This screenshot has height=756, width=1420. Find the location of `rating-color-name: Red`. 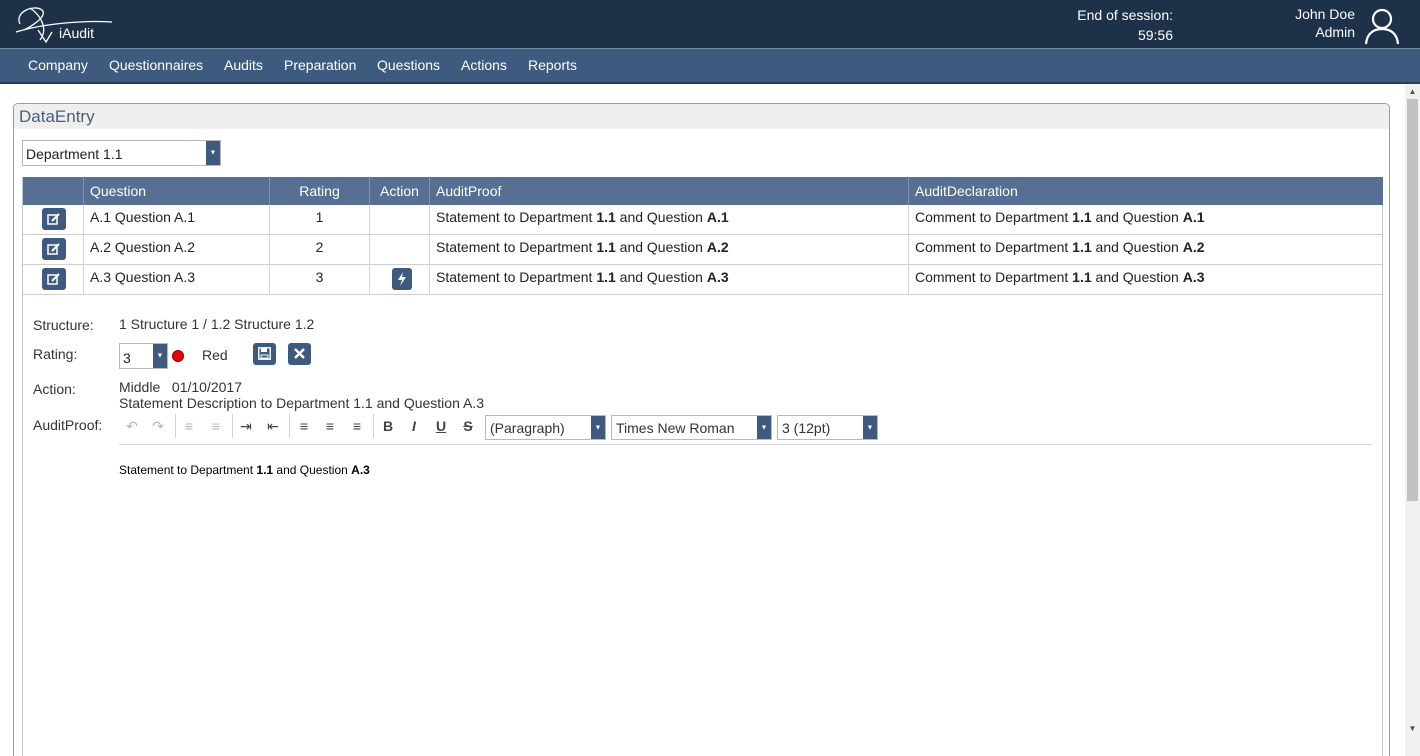

rating-color-name: Red is located at coordinates (215, 355).